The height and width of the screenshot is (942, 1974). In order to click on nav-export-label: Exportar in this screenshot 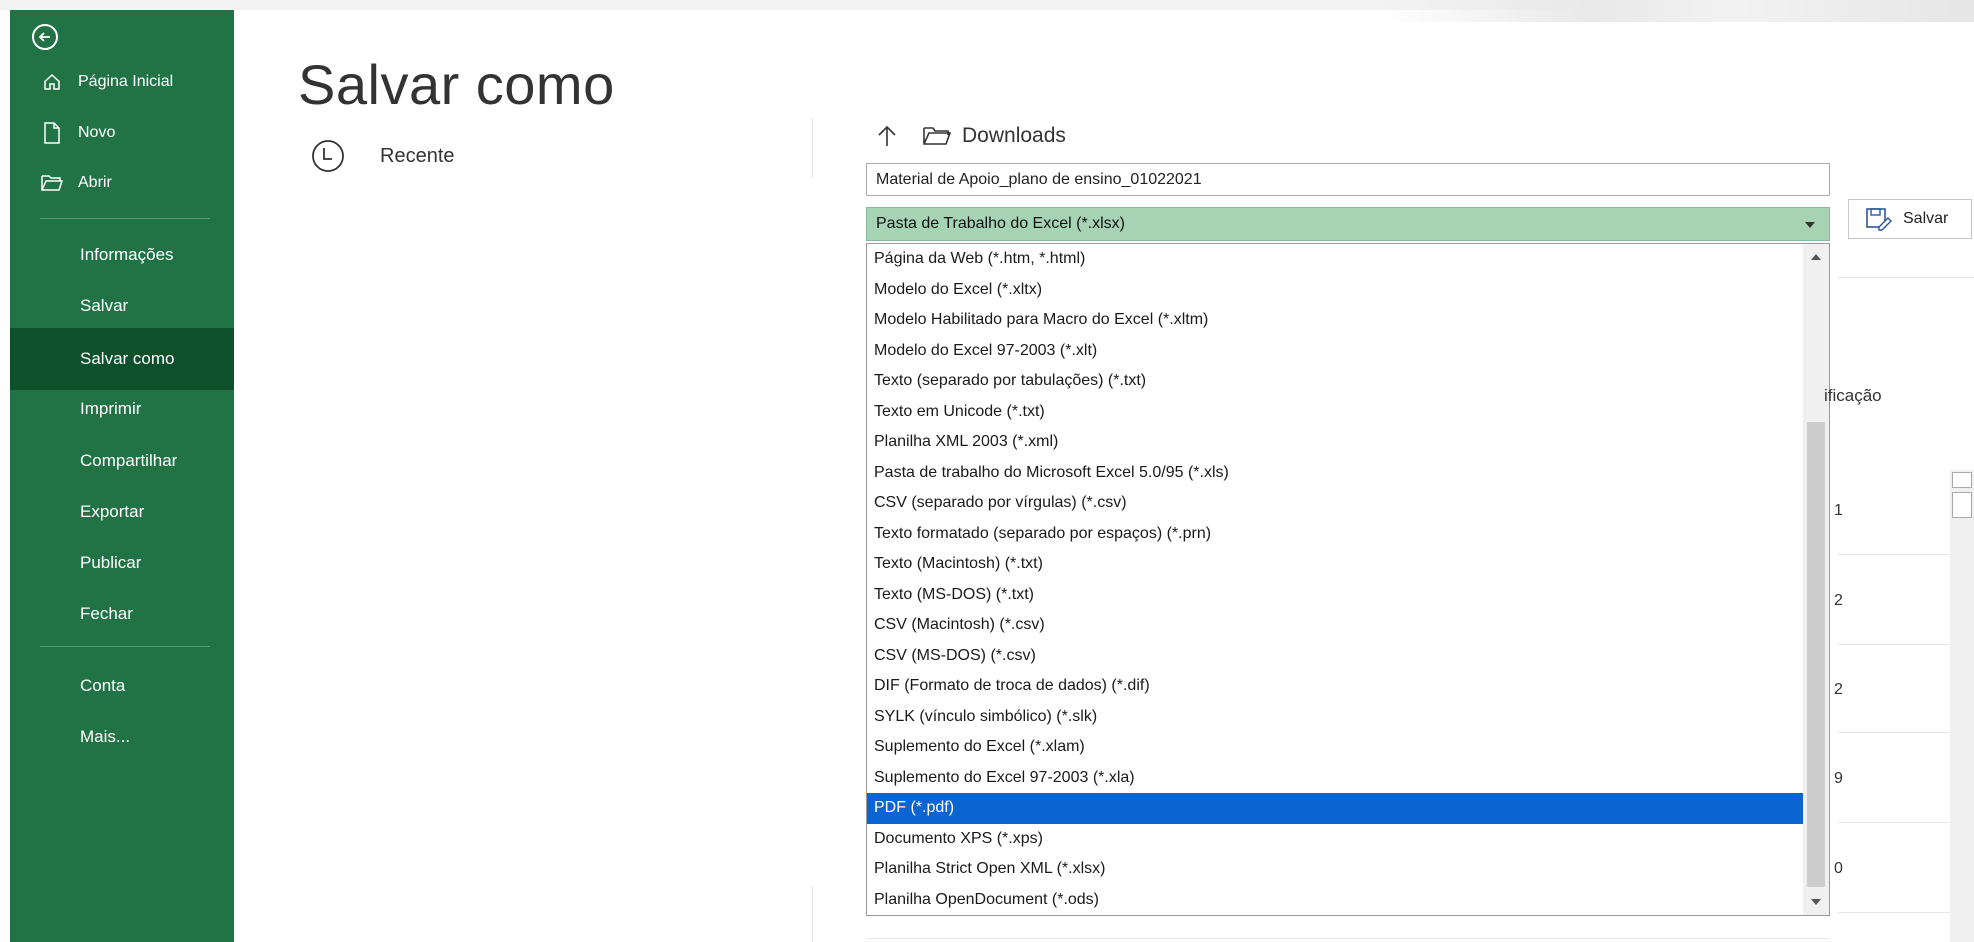, I will do `click(112, 511)`.